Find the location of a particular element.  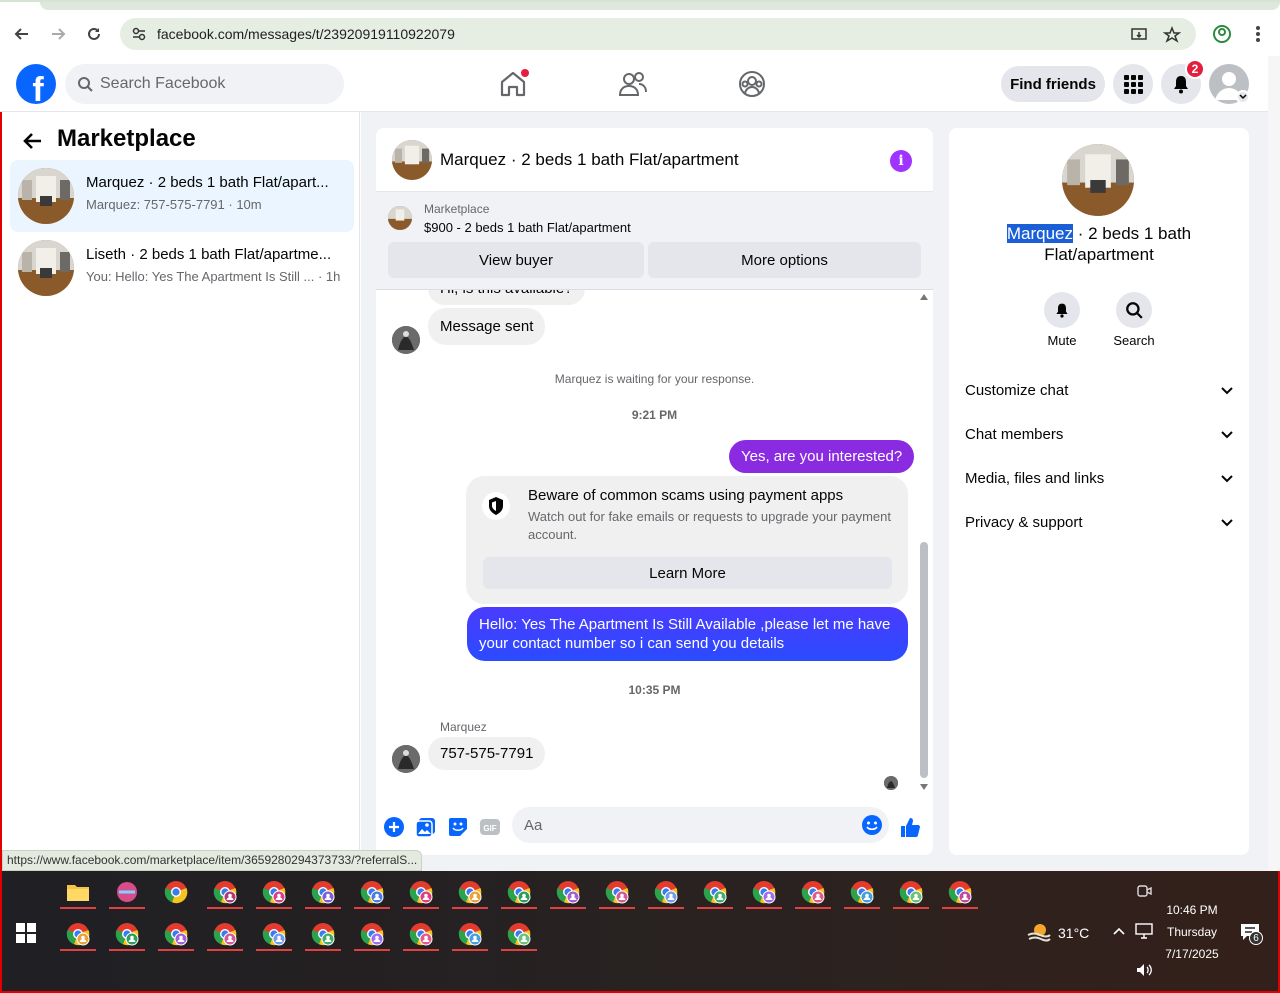

listing-photo is located at coordinates (1098, 180).